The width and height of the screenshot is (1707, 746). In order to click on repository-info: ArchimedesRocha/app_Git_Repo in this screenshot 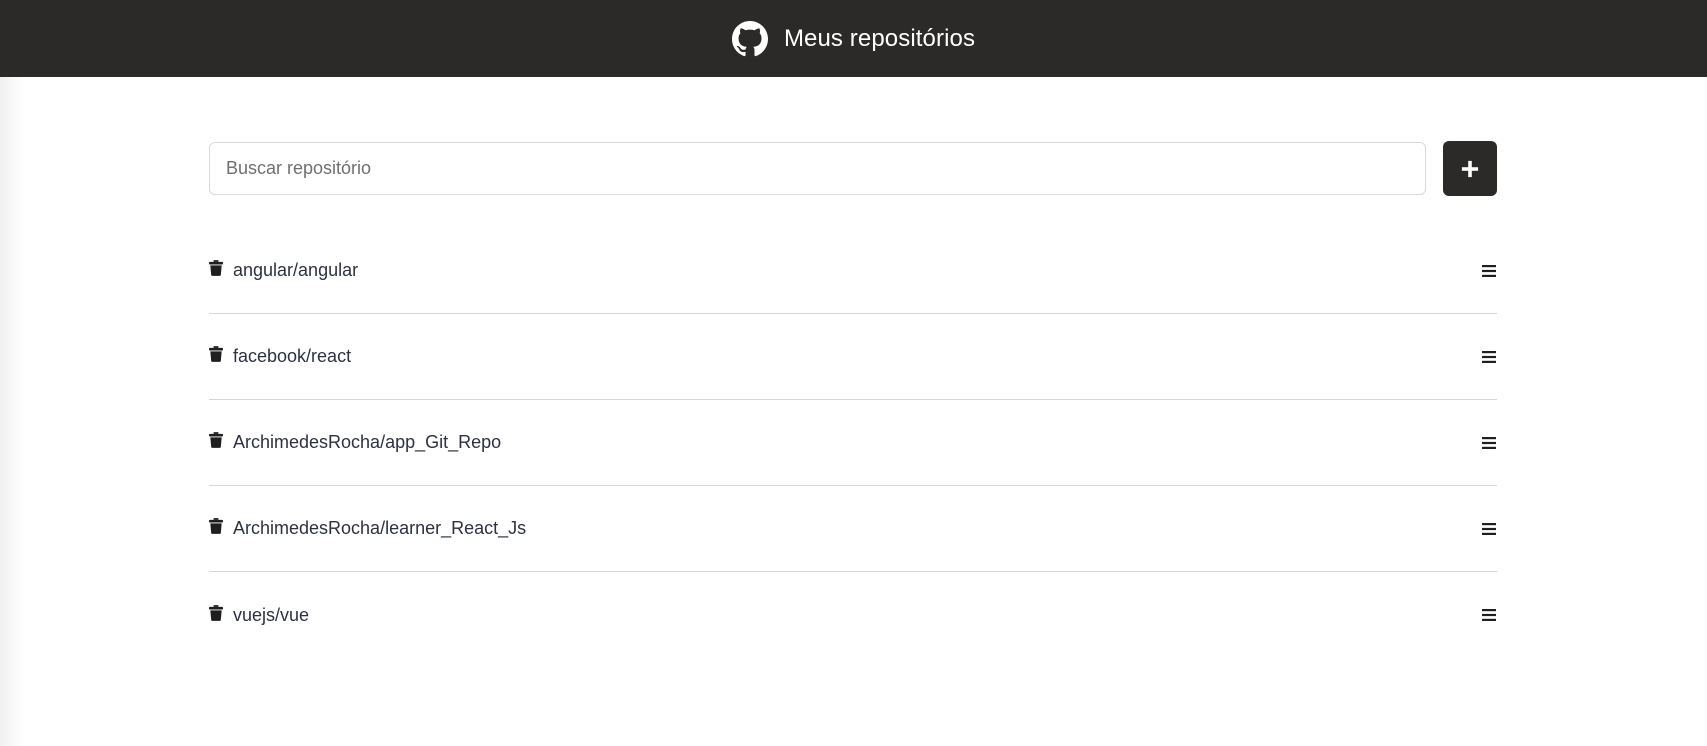, I will do `click(355, 442)`.